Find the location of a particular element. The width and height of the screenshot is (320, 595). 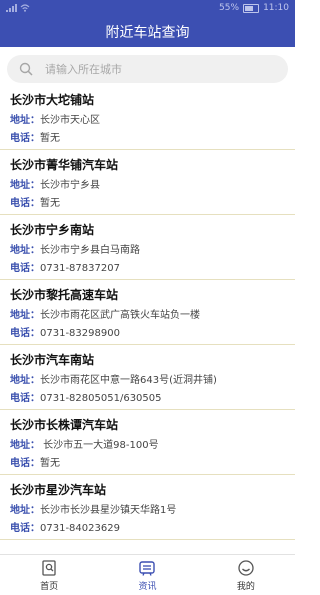

station-name: 长沙市大坨铺站 is located at coordinates (52, 100).